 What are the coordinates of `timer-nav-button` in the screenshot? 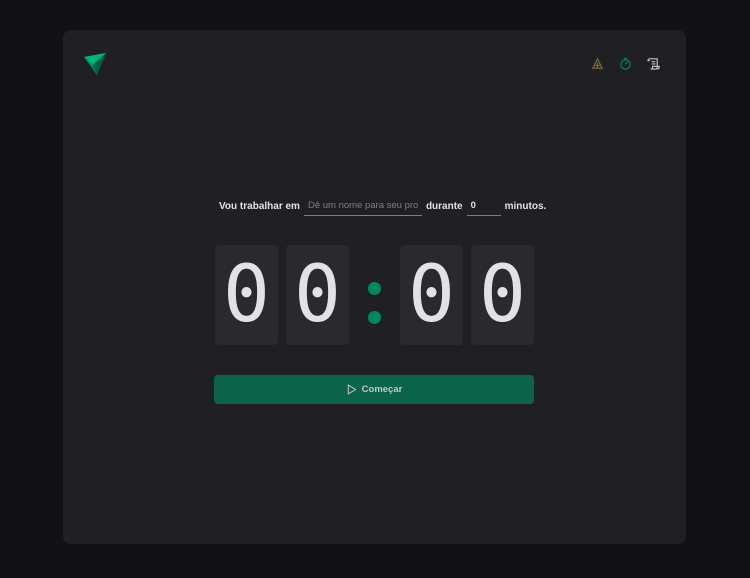 It's located at (625, 63).